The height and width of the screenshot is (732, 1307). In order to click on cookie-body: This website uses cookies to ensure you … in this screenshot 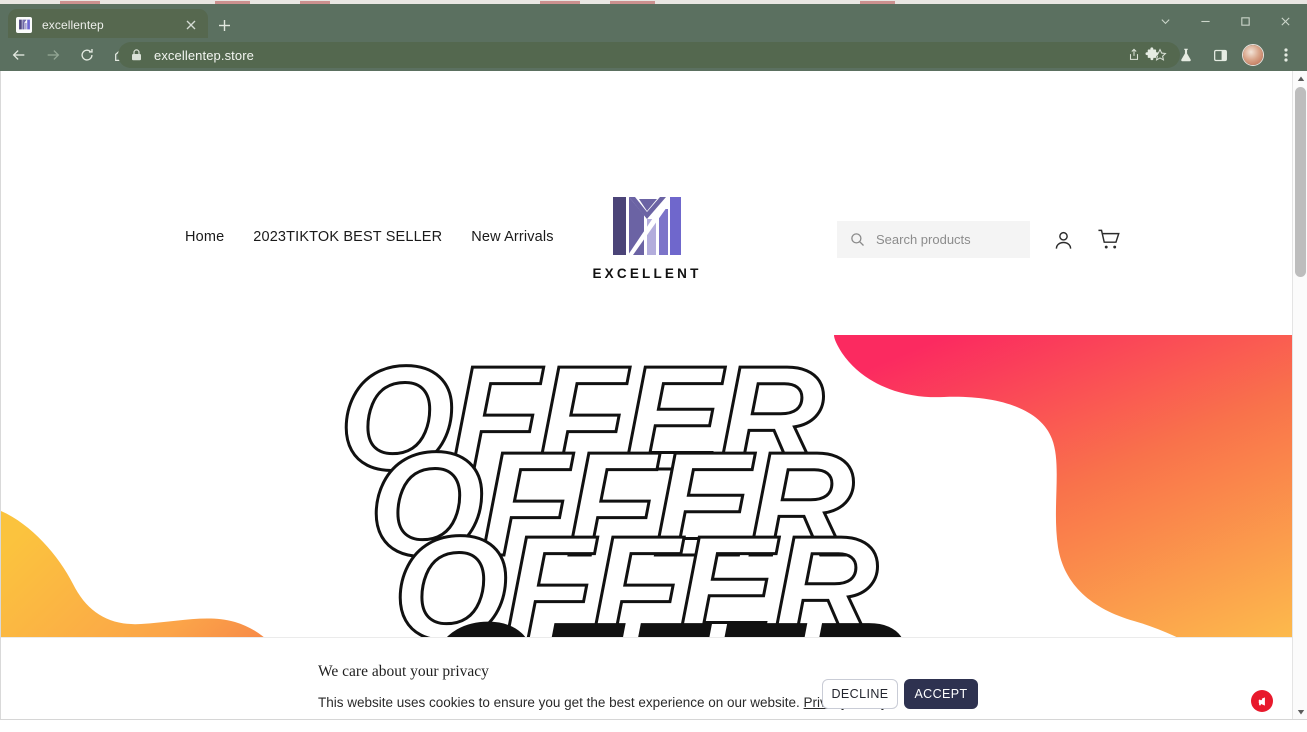, I will do `click(603, 702)`.